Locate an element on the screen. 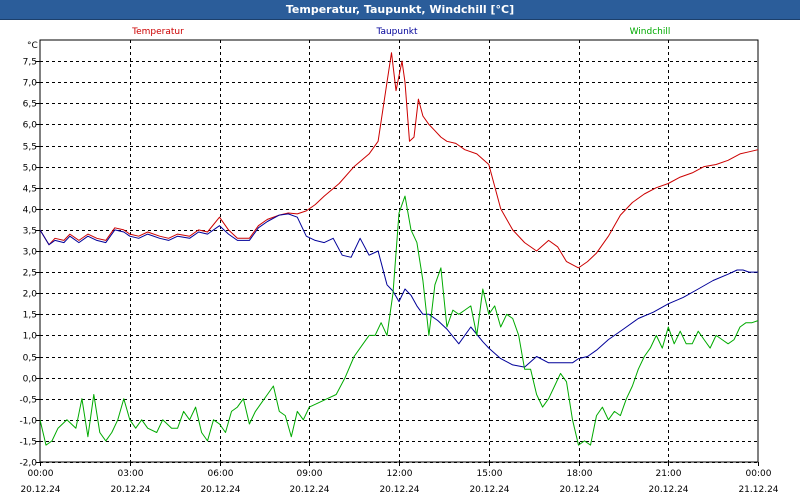 This screenshot has height=500, width=800. y-tick-label: 5,5 is located at coordinates (30, 148).